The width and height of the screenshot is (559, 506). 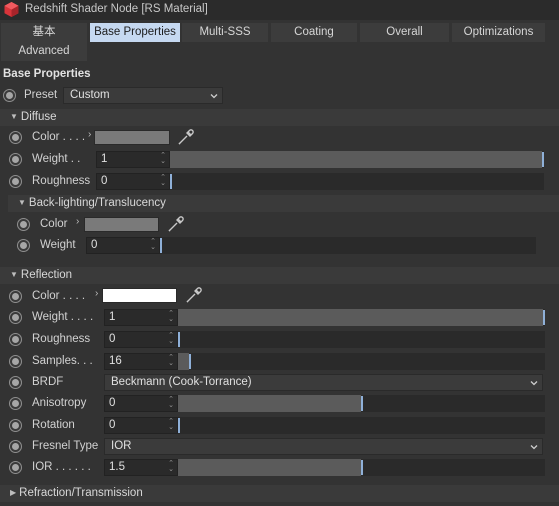 What do you see at coordinates (59, 296) in the screenshot?
I see `reflection-color-label: Color . . . .` at bounding box center [59, 296].